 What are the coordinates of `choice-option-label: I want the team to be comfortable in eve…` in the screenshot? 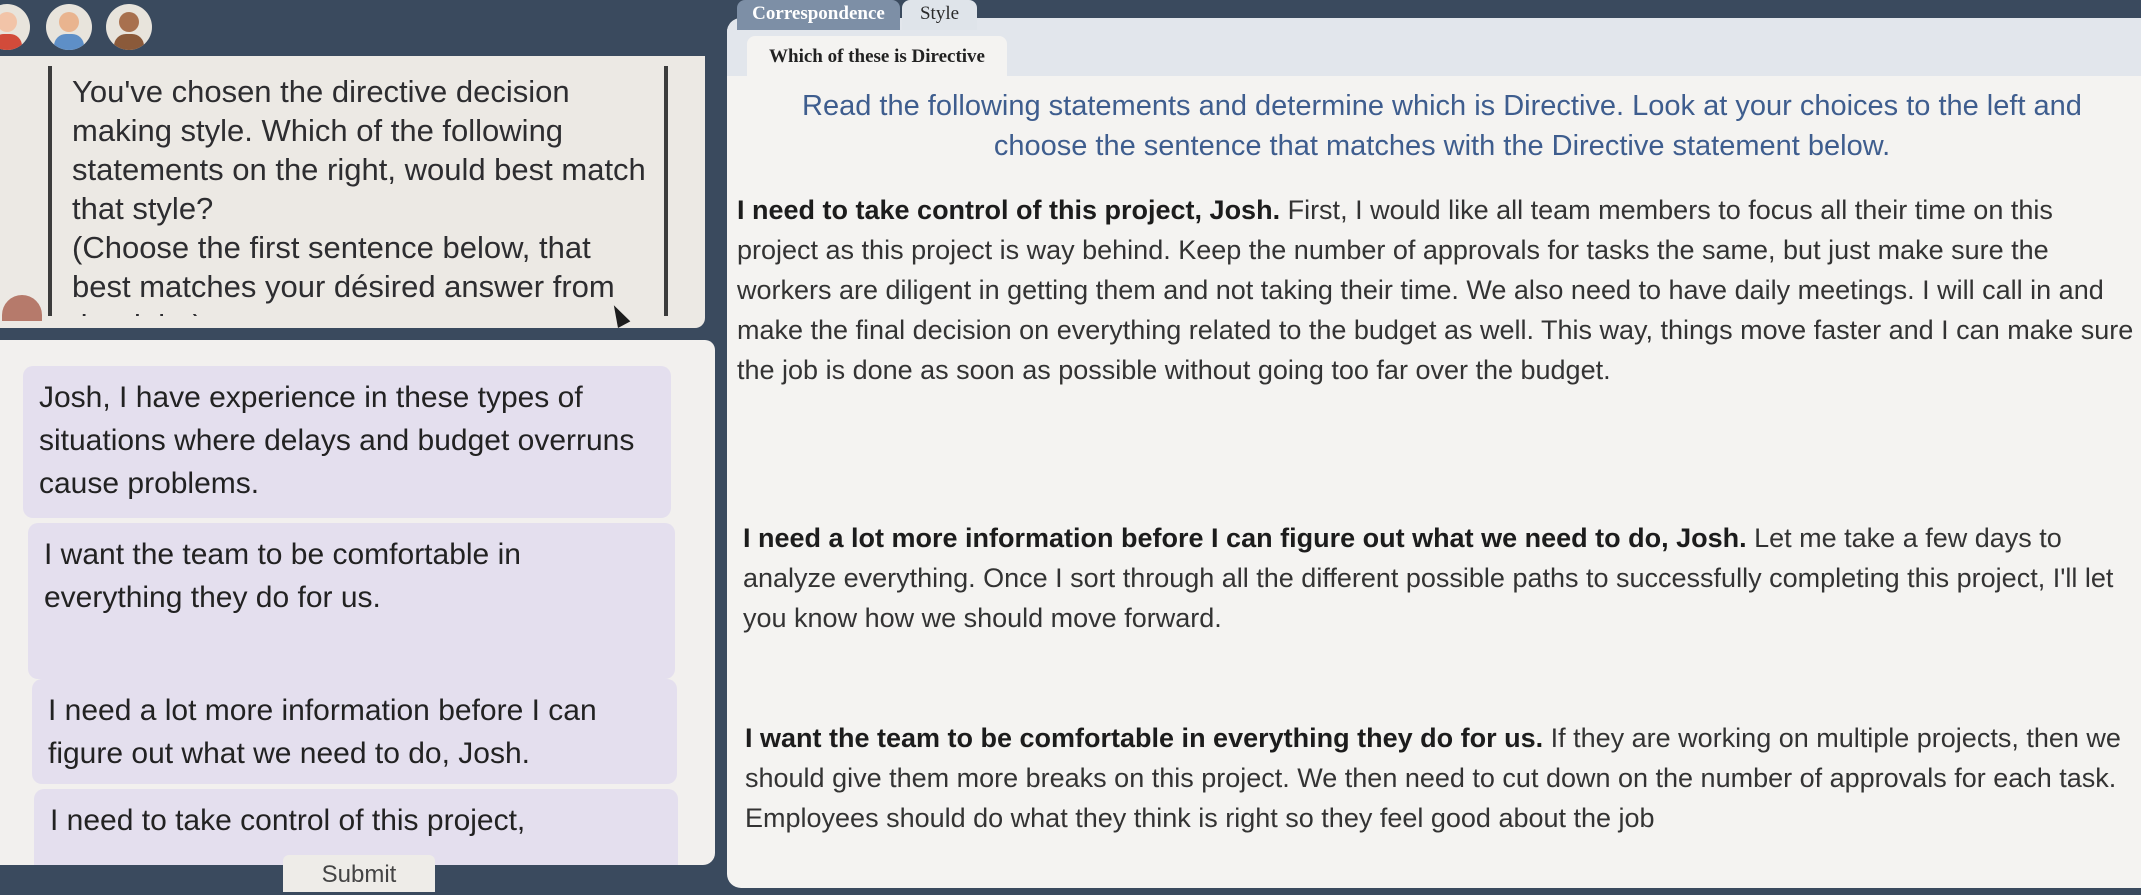 It's located at (282, 576).